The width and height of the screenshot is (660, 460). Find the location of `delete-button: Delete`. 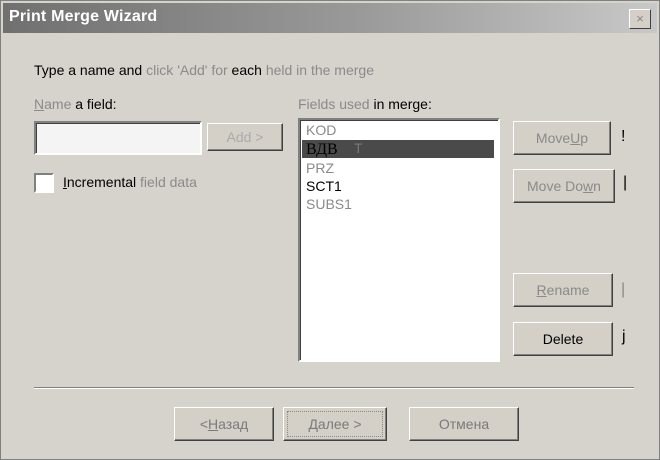

delete-button: Delete is located at coordinates (563, 339).